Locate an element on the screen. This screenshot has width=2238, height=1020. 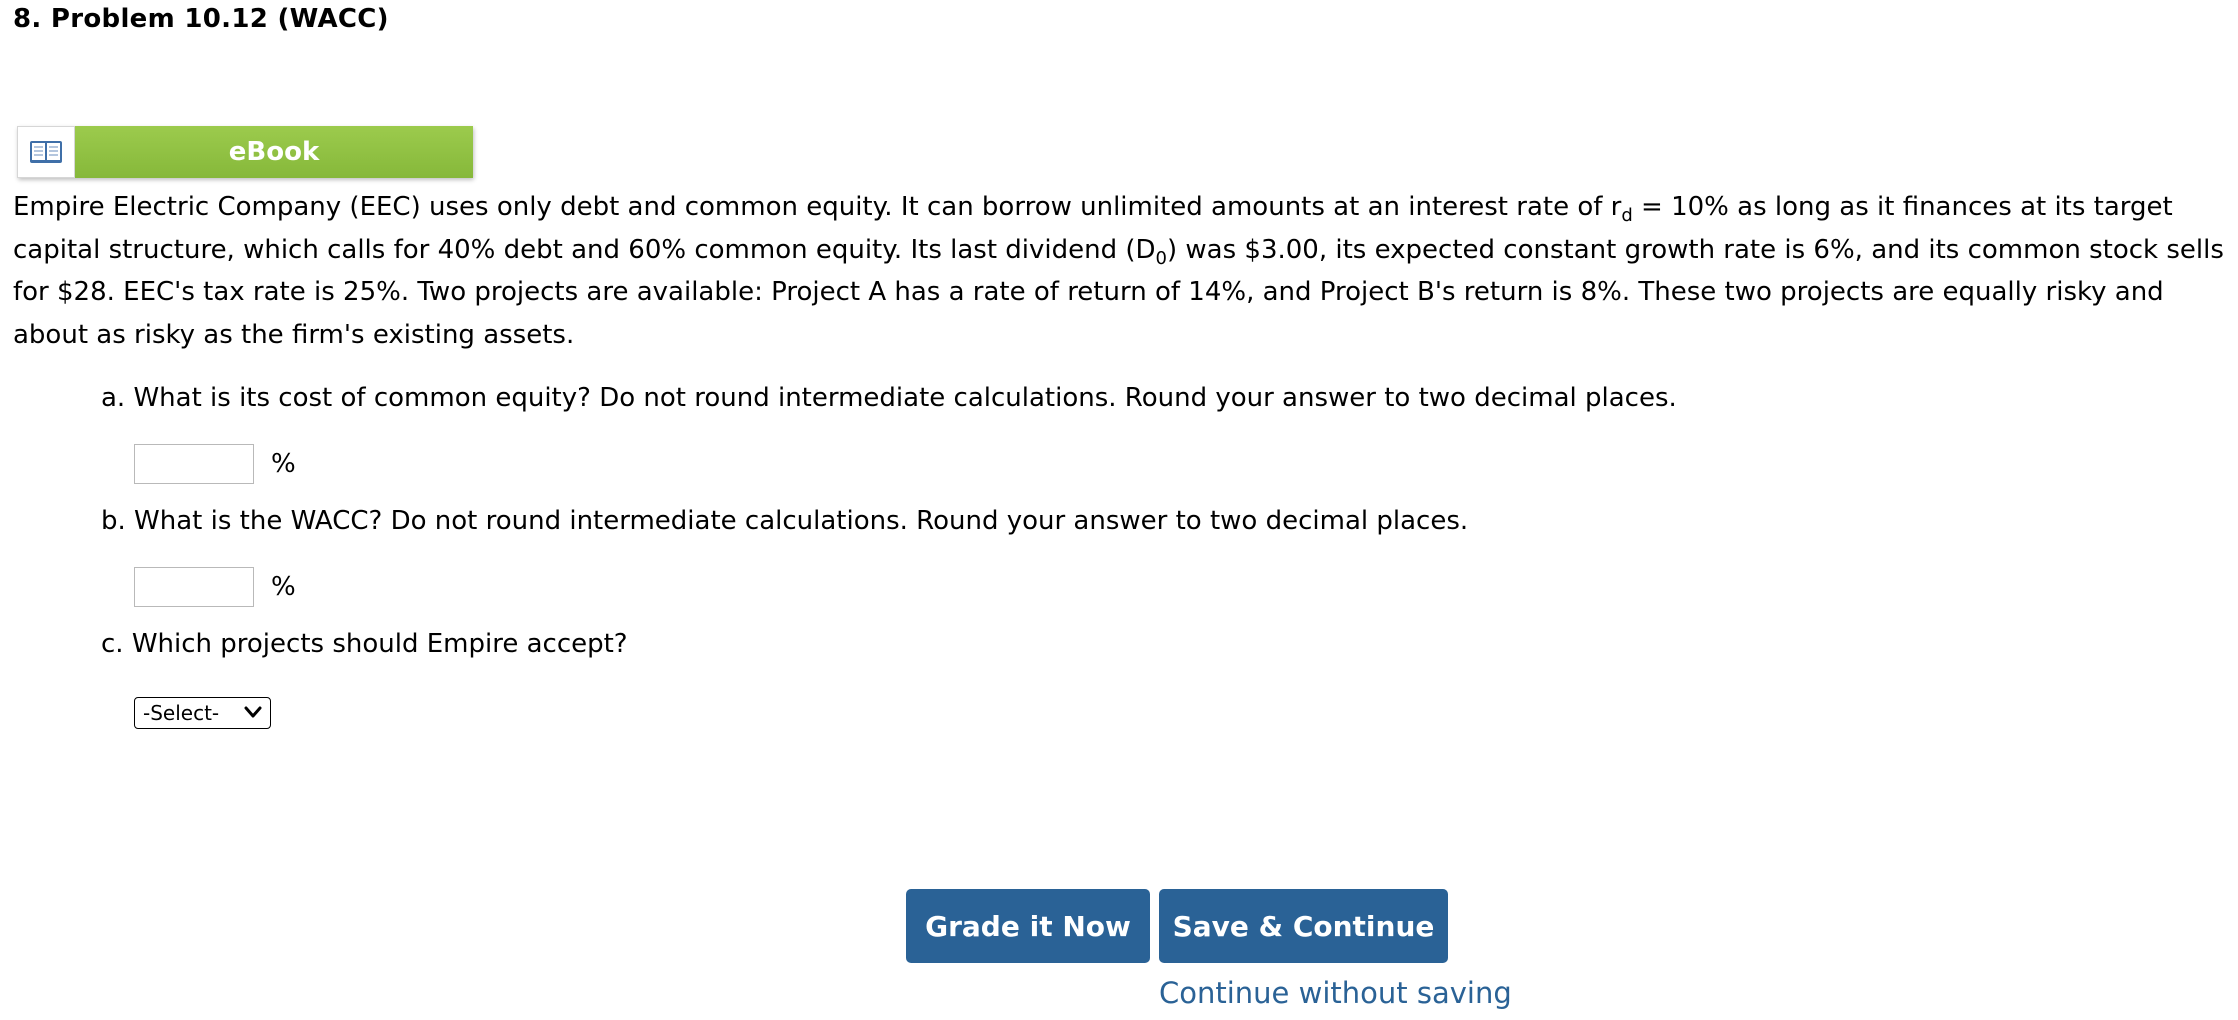
project-select-dropdown: -Select- is located at coordinates (202, 713).